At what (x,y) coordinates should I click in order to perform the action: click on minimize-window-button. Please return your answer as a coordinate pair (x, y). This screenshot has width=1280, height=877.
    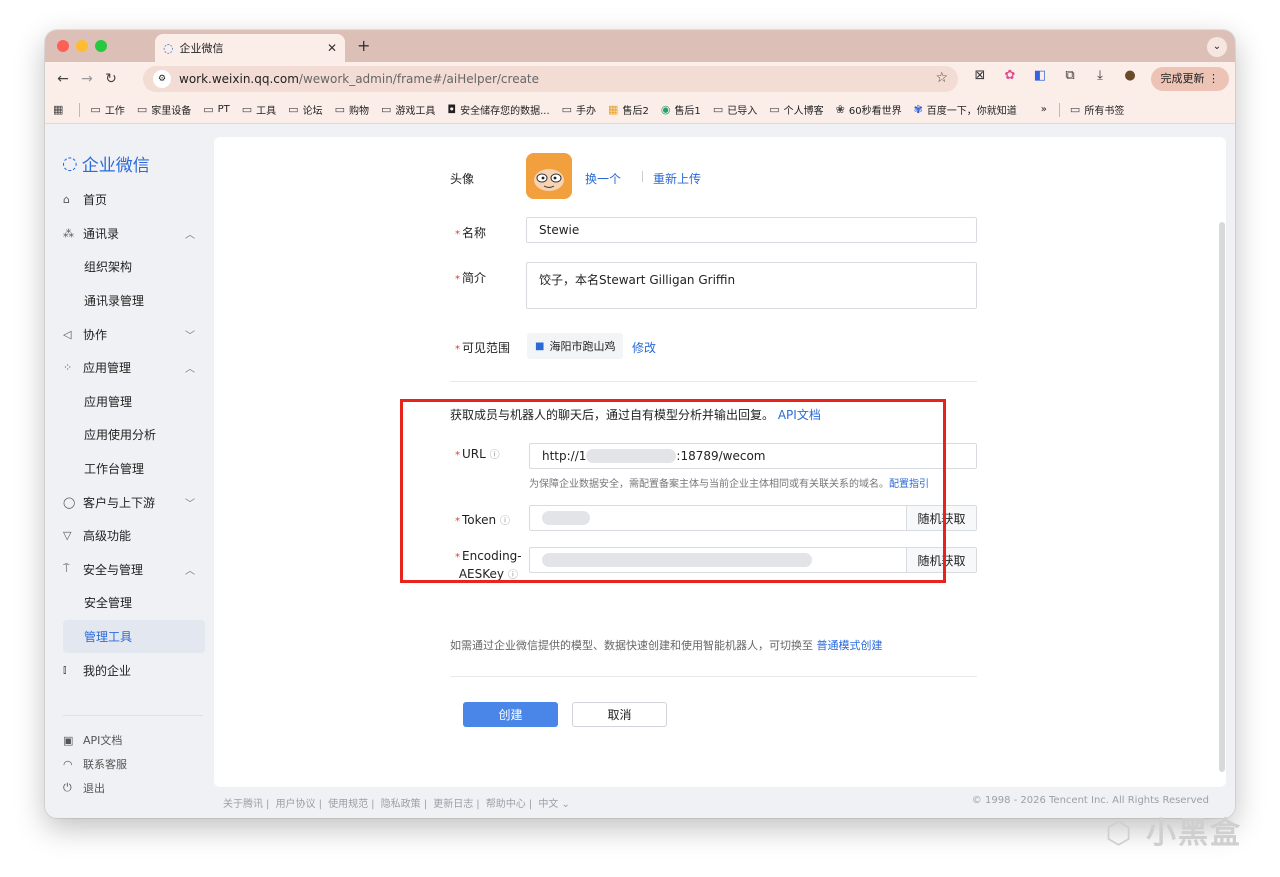
    Looking at the image, I should click on (82, 46).